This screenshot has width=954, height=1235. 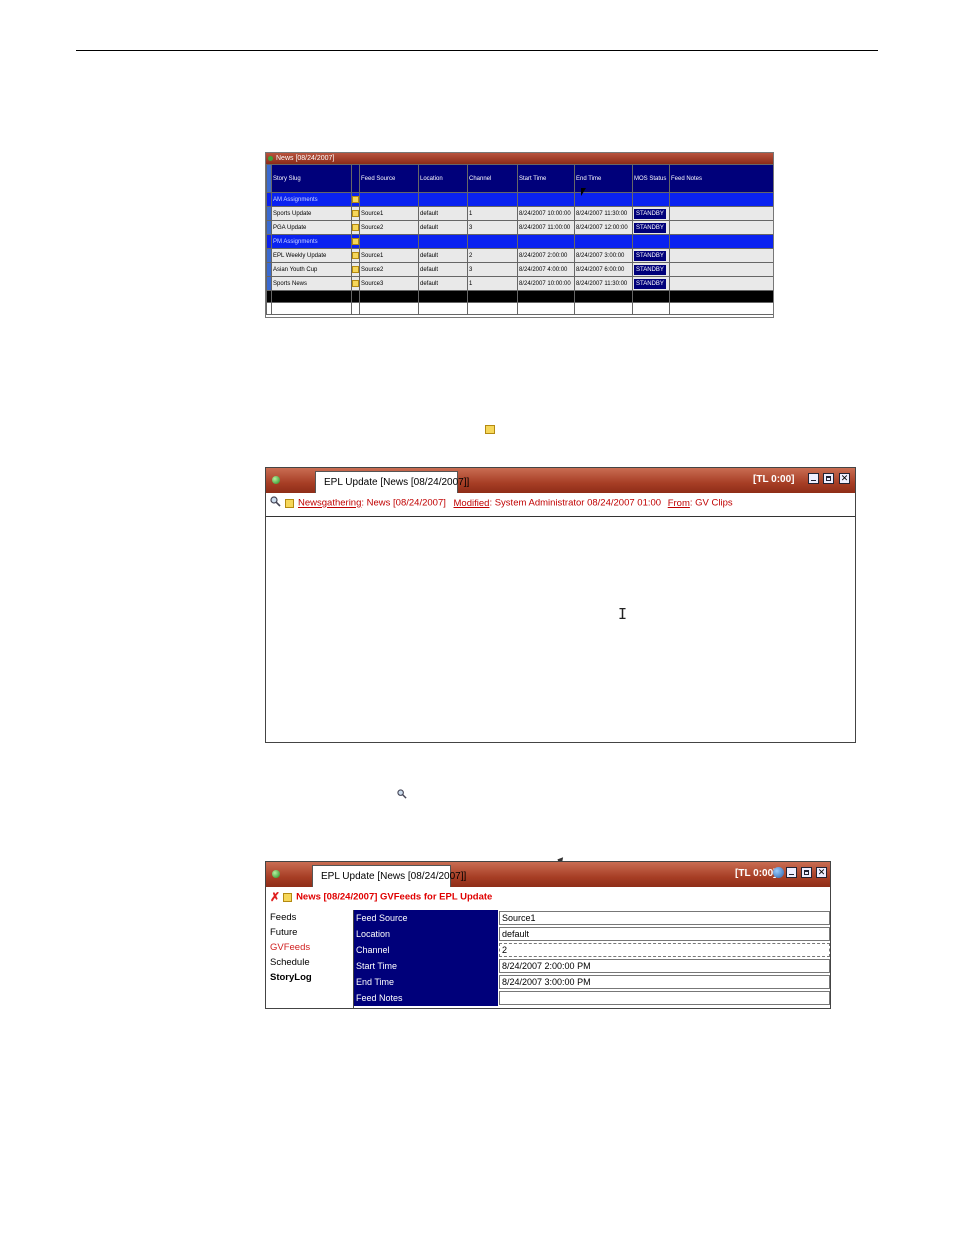 I want to click on start-time-field: 8/24/2007 2:00:00 PM, so click(x=664, y=966).